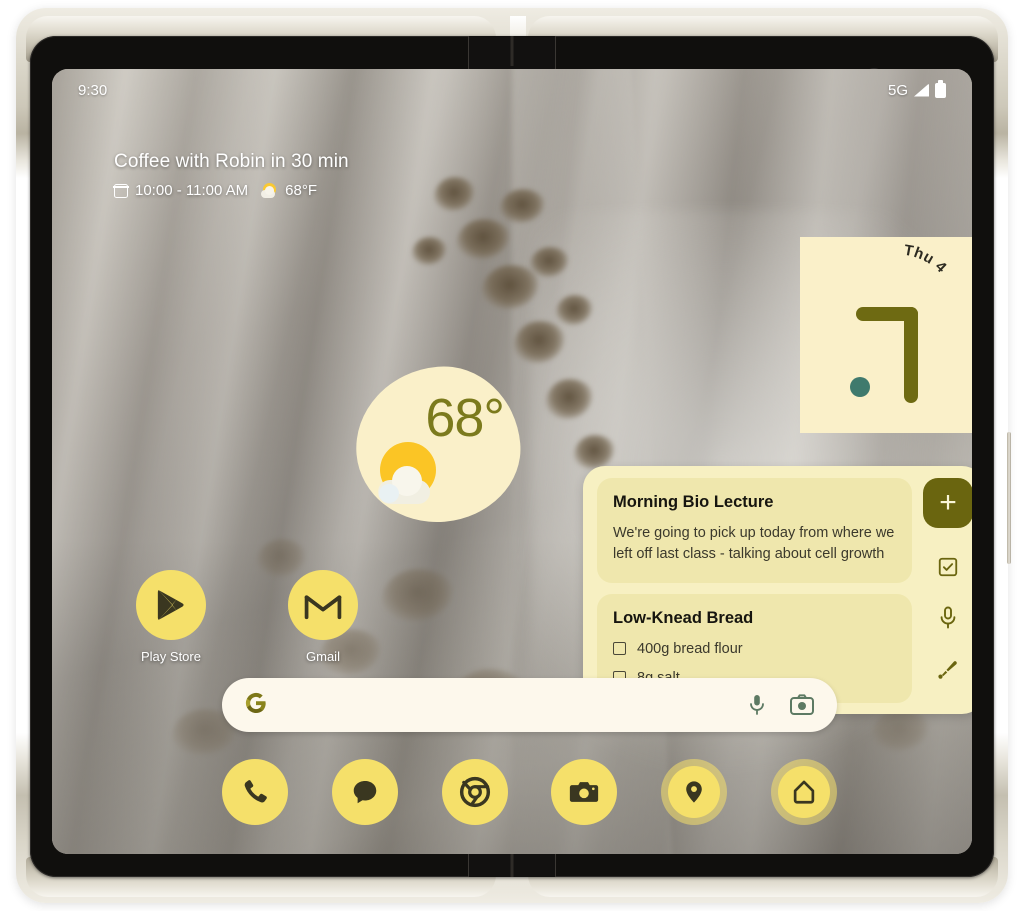 The image size is (1024, 911). Describe the element at coordinates (323, 605) in the screenshot. I see `gmail-icon` at that location.